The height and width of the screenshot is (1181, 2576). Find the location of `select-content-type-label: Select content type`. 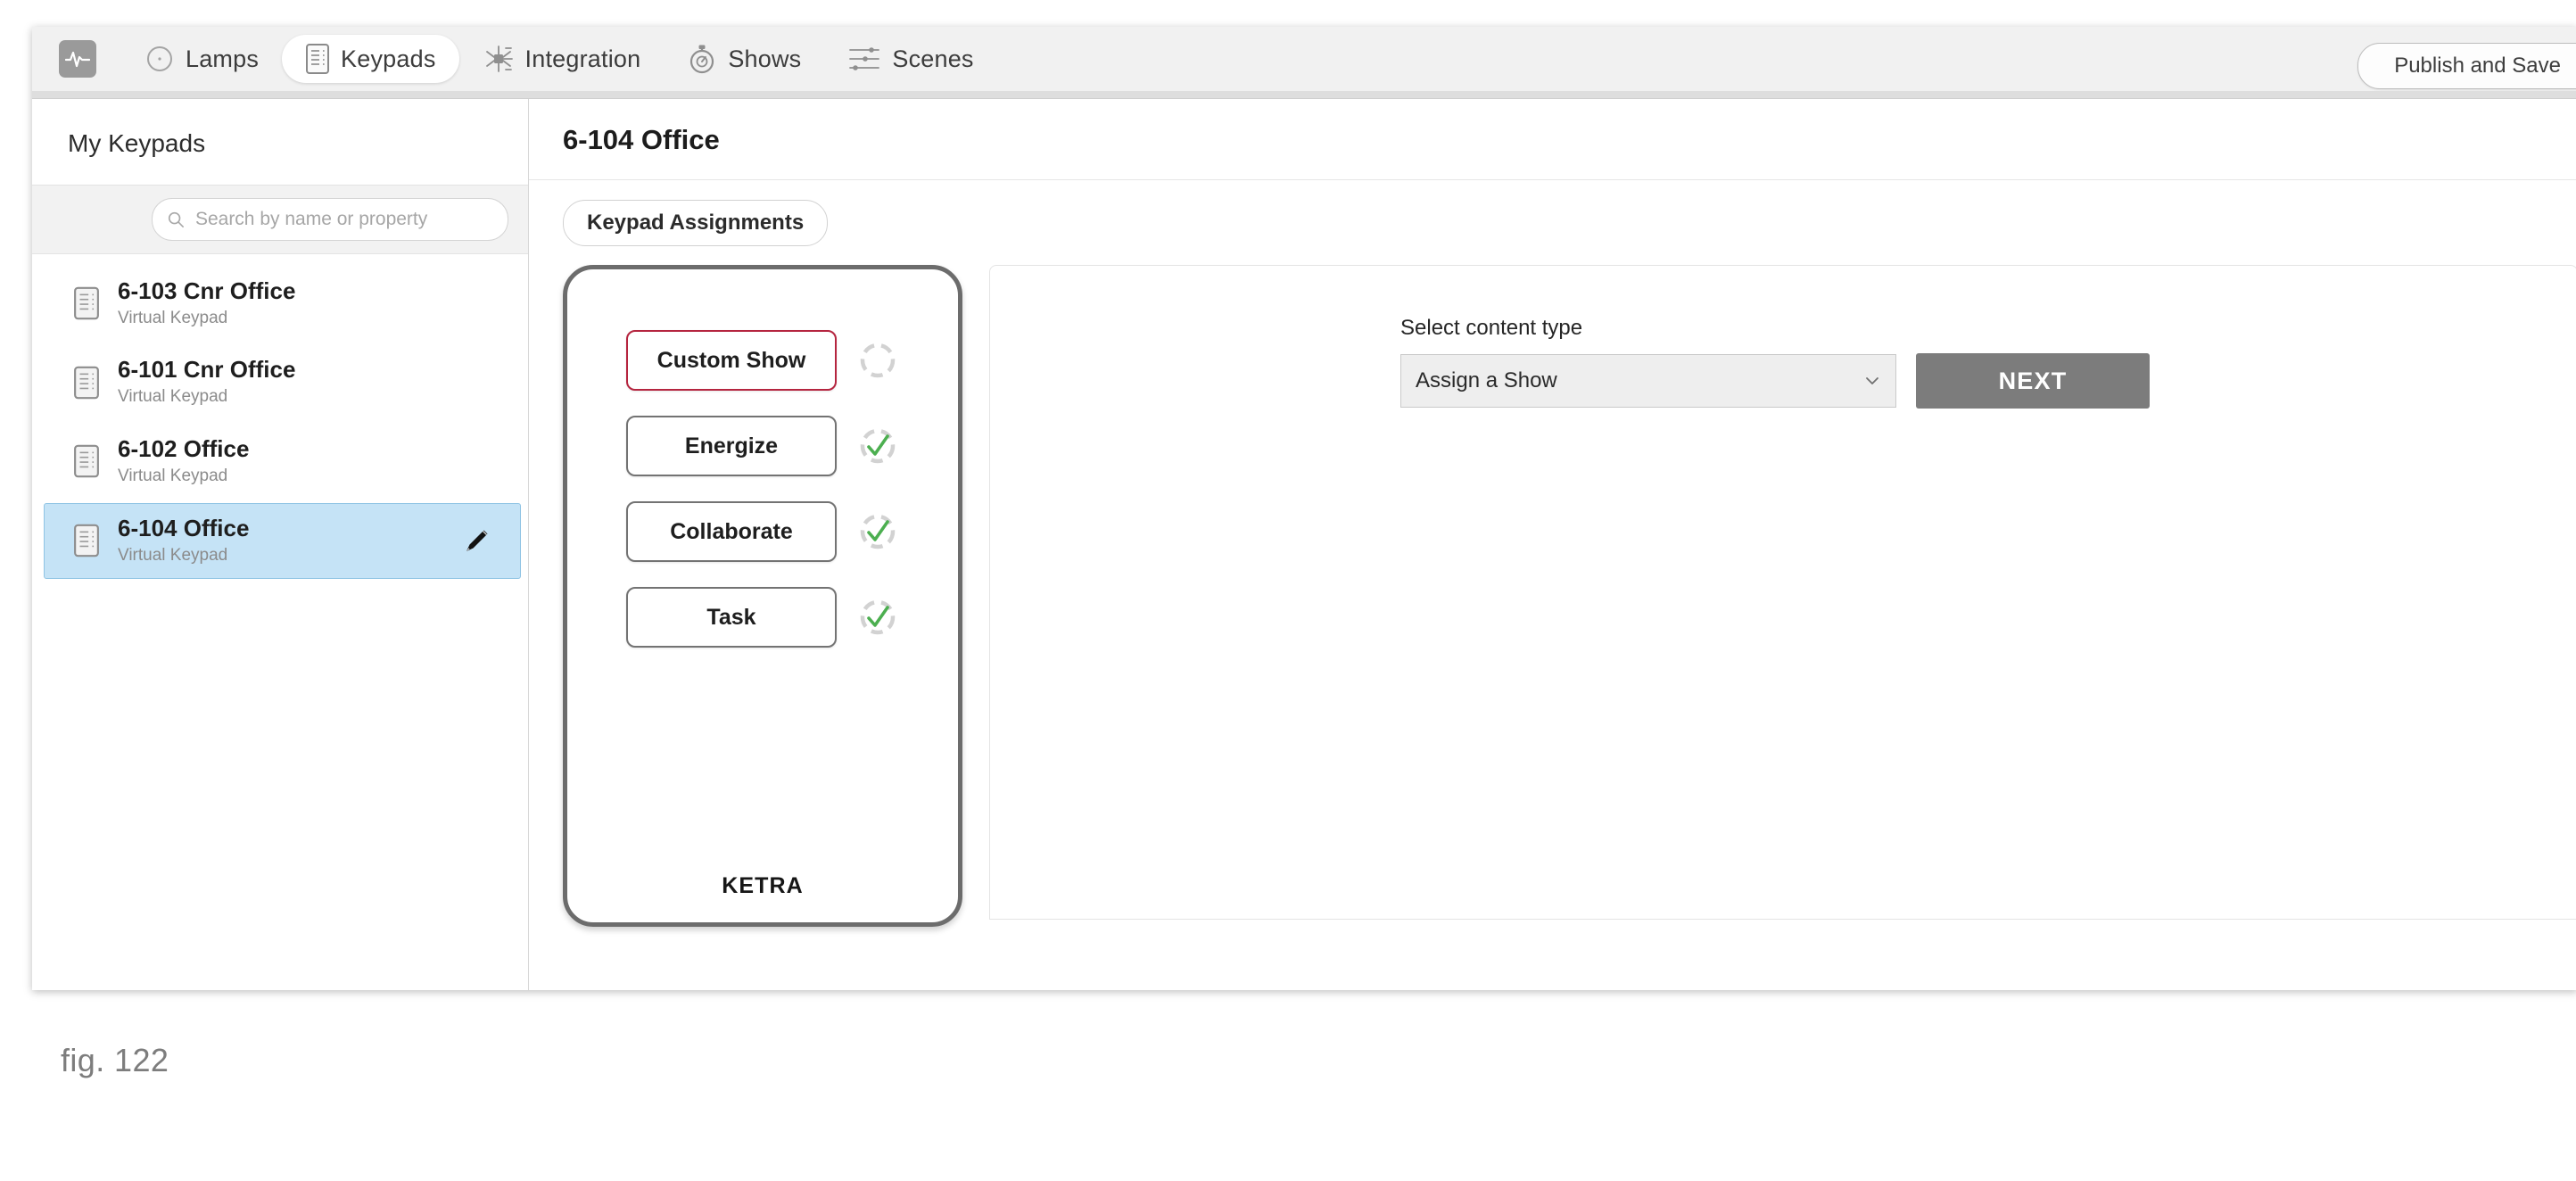

select-content-type-label: Select content type is located at coordinates (1492, 328).